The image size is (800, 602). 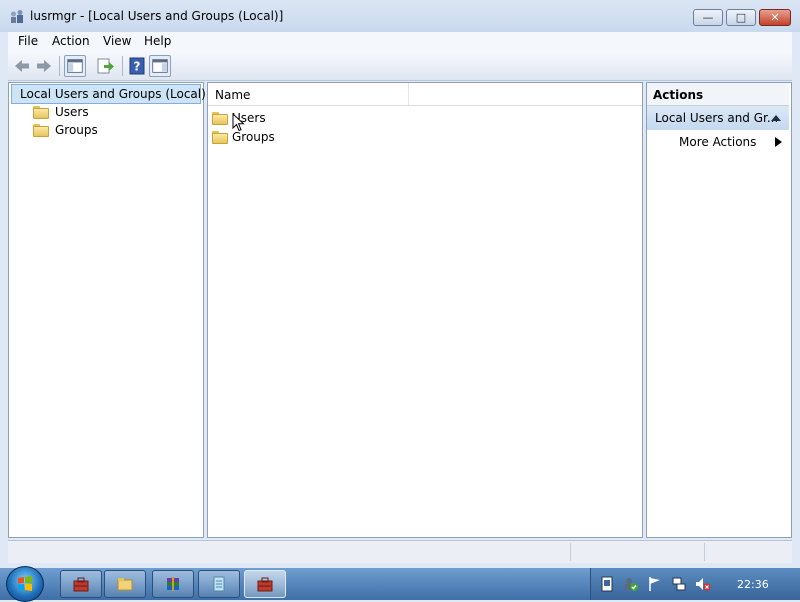 I want to click on actions-title: Actions, so click(x=678, y=95).